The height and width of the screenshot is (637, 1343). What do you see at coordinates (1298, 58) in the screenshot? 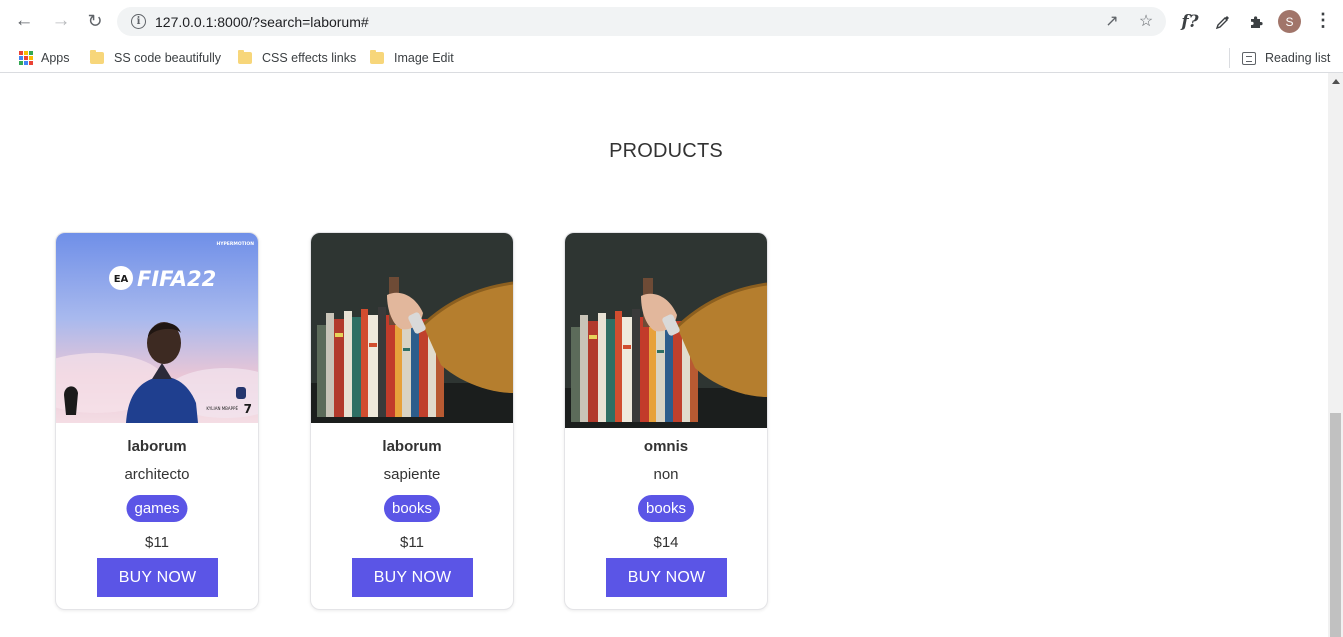
I see `reading-list-label: Reading list` at bounding box center [1298, 58].